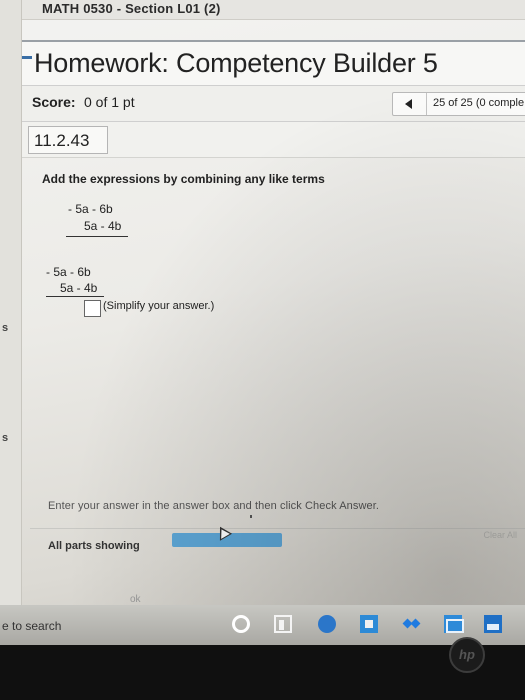 This screenshot has height=700, width=525. I want to click on score-bar: Score: 0 of 1 pt 25 of 25 (0 comple, so click(273, 104).